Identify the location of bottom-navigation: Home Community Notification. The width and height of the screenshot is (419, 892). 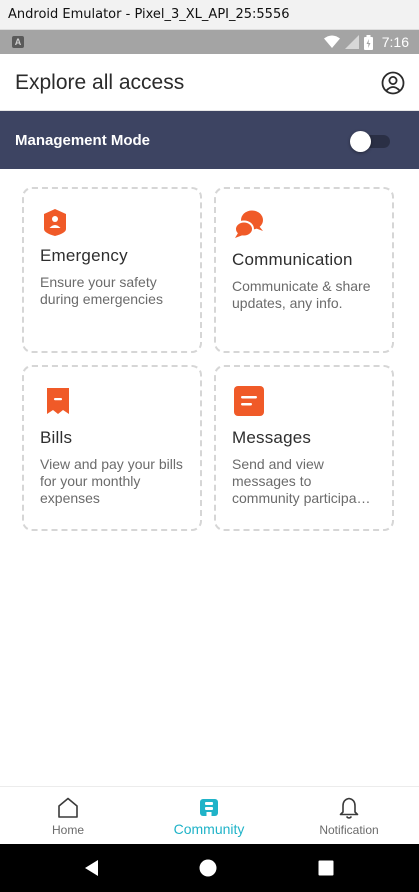
(209, 815).